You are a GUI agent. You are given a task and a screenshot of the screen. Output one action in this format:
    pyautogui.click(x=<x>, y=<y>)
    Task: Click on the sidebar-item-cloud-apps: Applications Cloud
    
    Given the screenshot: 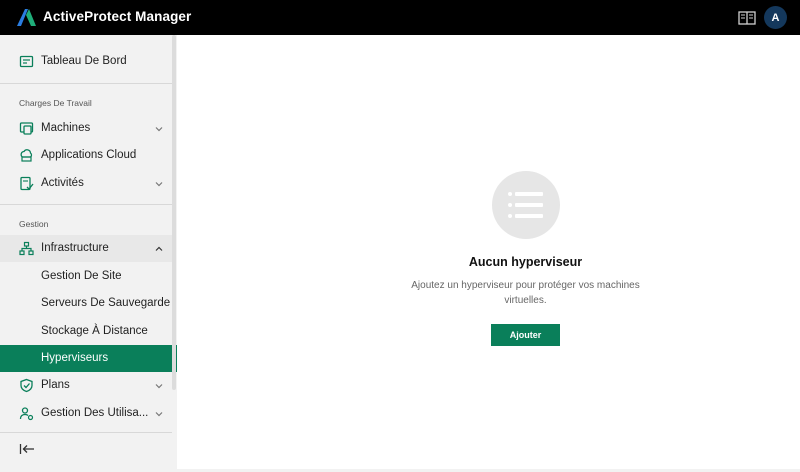 What is the action you would take?
    pyautogui.click(x=86, y=155)
    